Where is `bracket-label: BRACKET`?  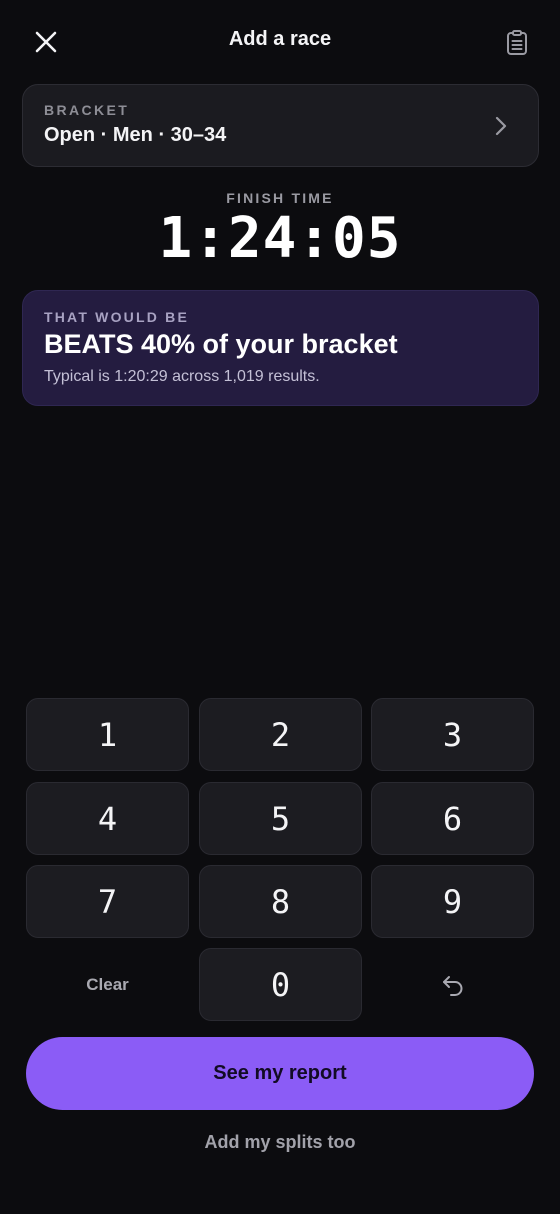 bracket-label: BRACKET is located at coordinates (87, 110).